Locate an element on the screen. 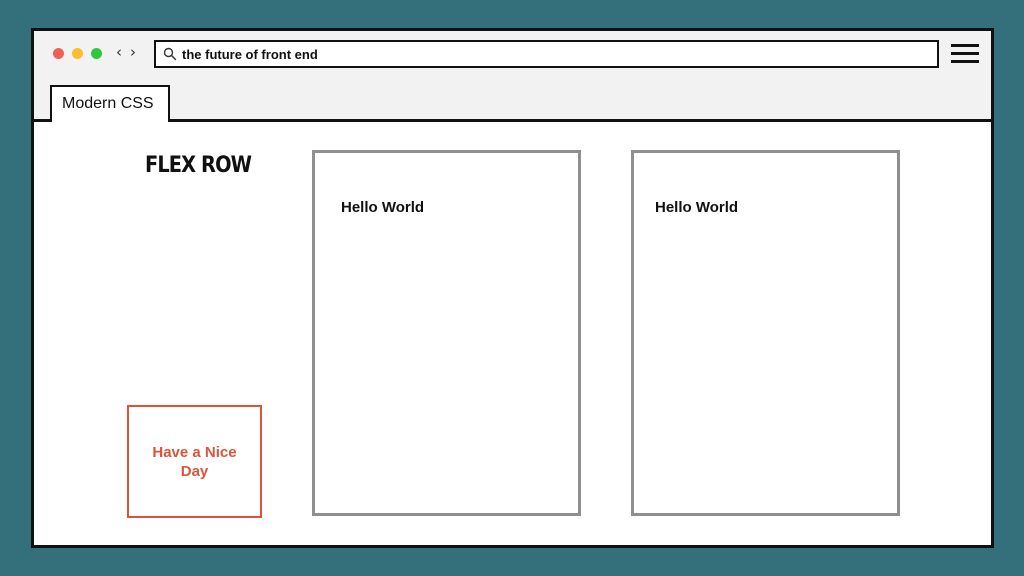  nice-day-text: Have a Nice Day is located at coordinates (194, 461).